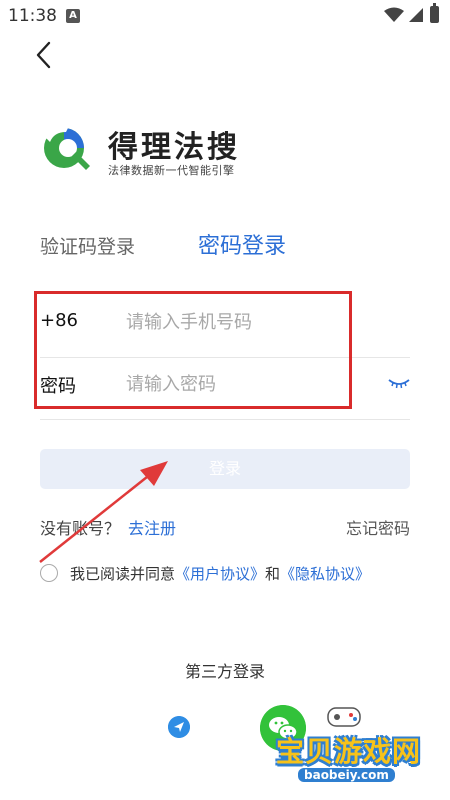  What do you see at coordinates (394, 14) in the screenshot?
I see `wifi-icon` at bounding box center [394, 14].